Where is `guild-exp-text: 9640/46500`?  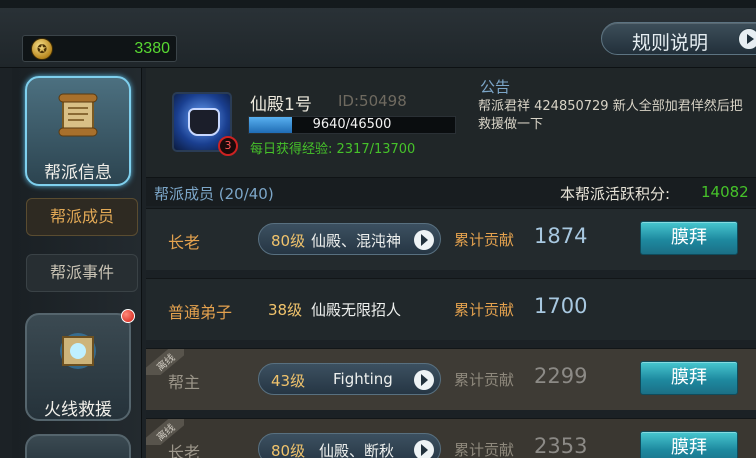
guild-exp-text: 9640/46500 is located at coordinates (352, 124).